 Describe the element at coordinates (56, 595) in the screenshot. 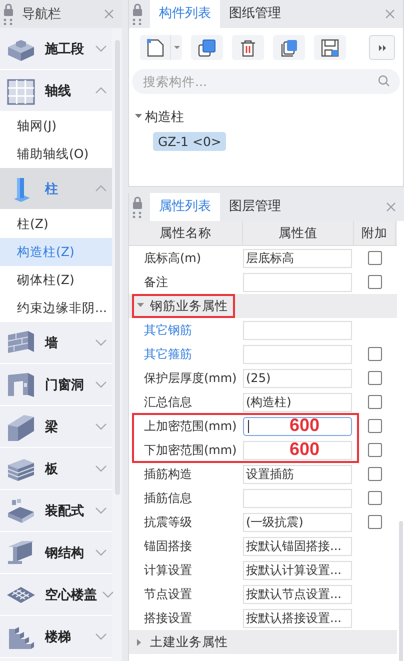

I see `nav-group: 空心楼盖` at that location.